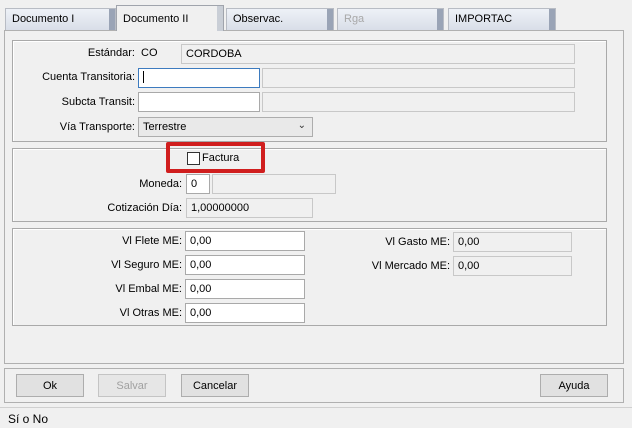  What do you see at coordinates (378, 54) in the screenshot?
I see `estandar-name-field: CORDOBA` at bounding box center [378, 54].